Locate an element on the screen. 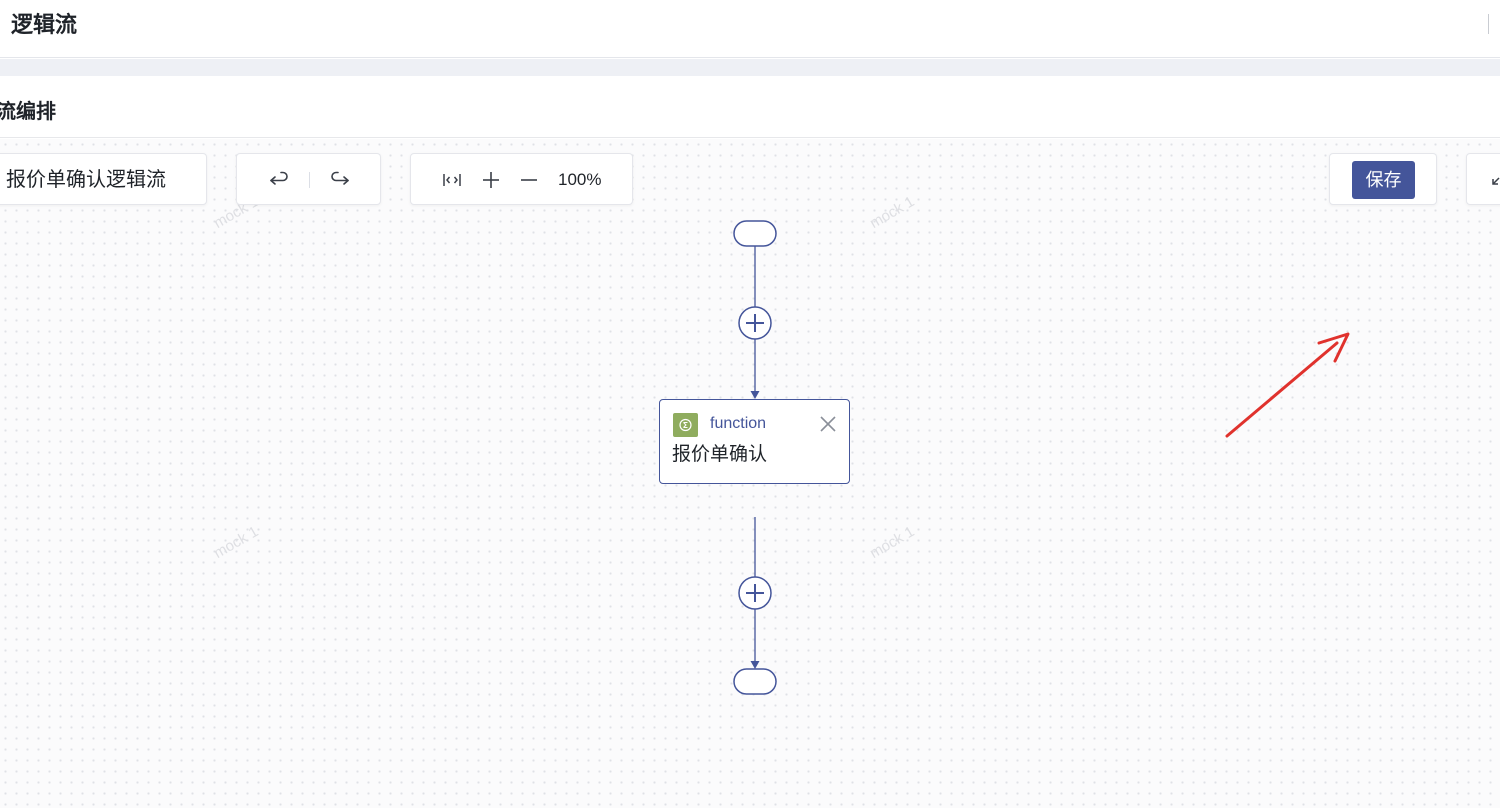 Image resolution: width=1500 pixels, height=808 pixels. zoom-toolbar: 100% is located at coordinates (521, 179).